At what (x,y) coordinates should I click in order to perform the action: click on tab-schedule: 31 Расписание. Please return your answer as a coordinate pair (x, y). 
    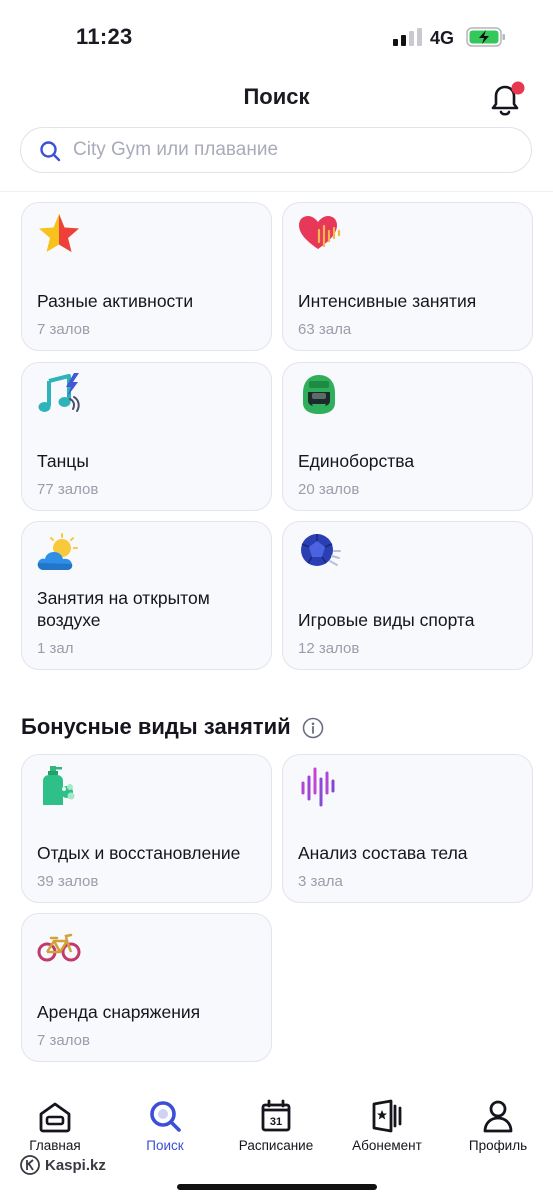
    Looking at the image, I should click on (276, 1130).